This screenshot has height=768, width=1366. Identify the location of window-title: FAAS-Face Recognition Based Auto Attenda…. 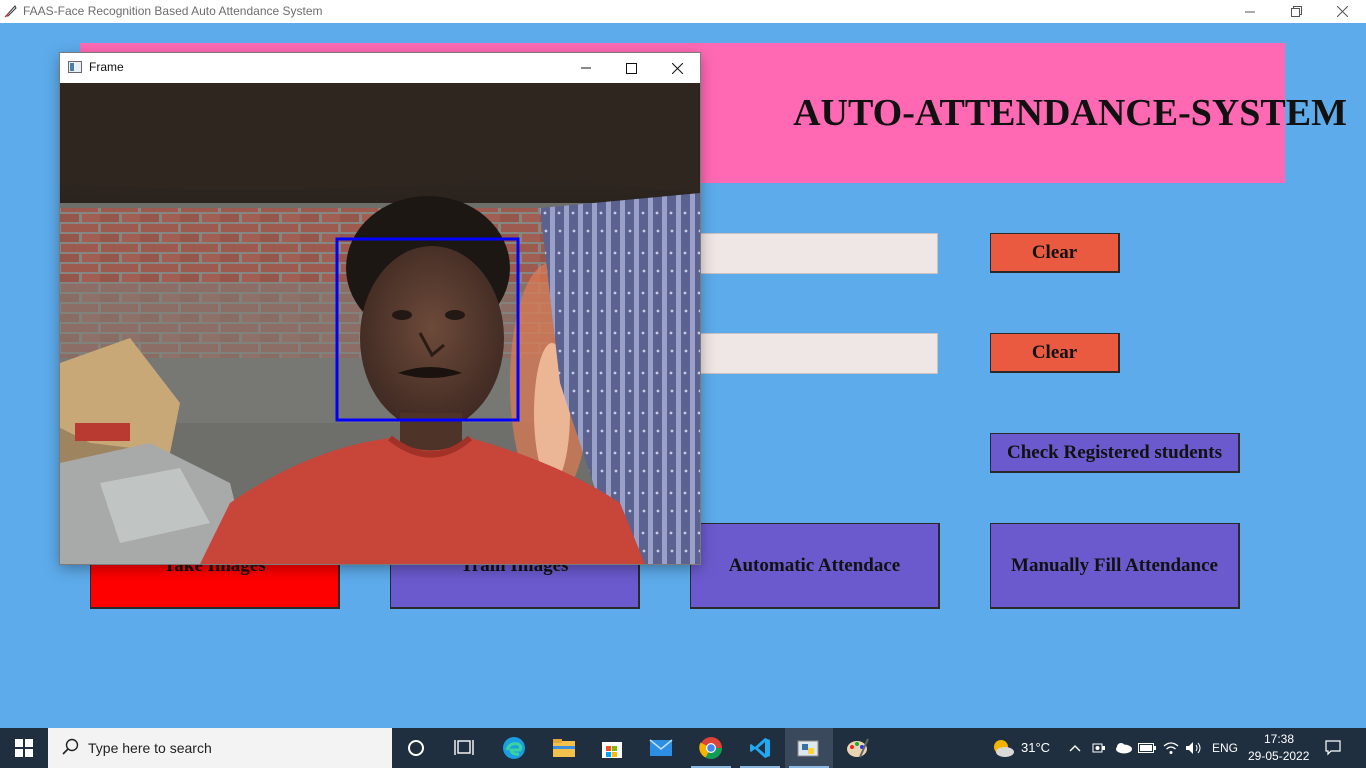
(173, 11).